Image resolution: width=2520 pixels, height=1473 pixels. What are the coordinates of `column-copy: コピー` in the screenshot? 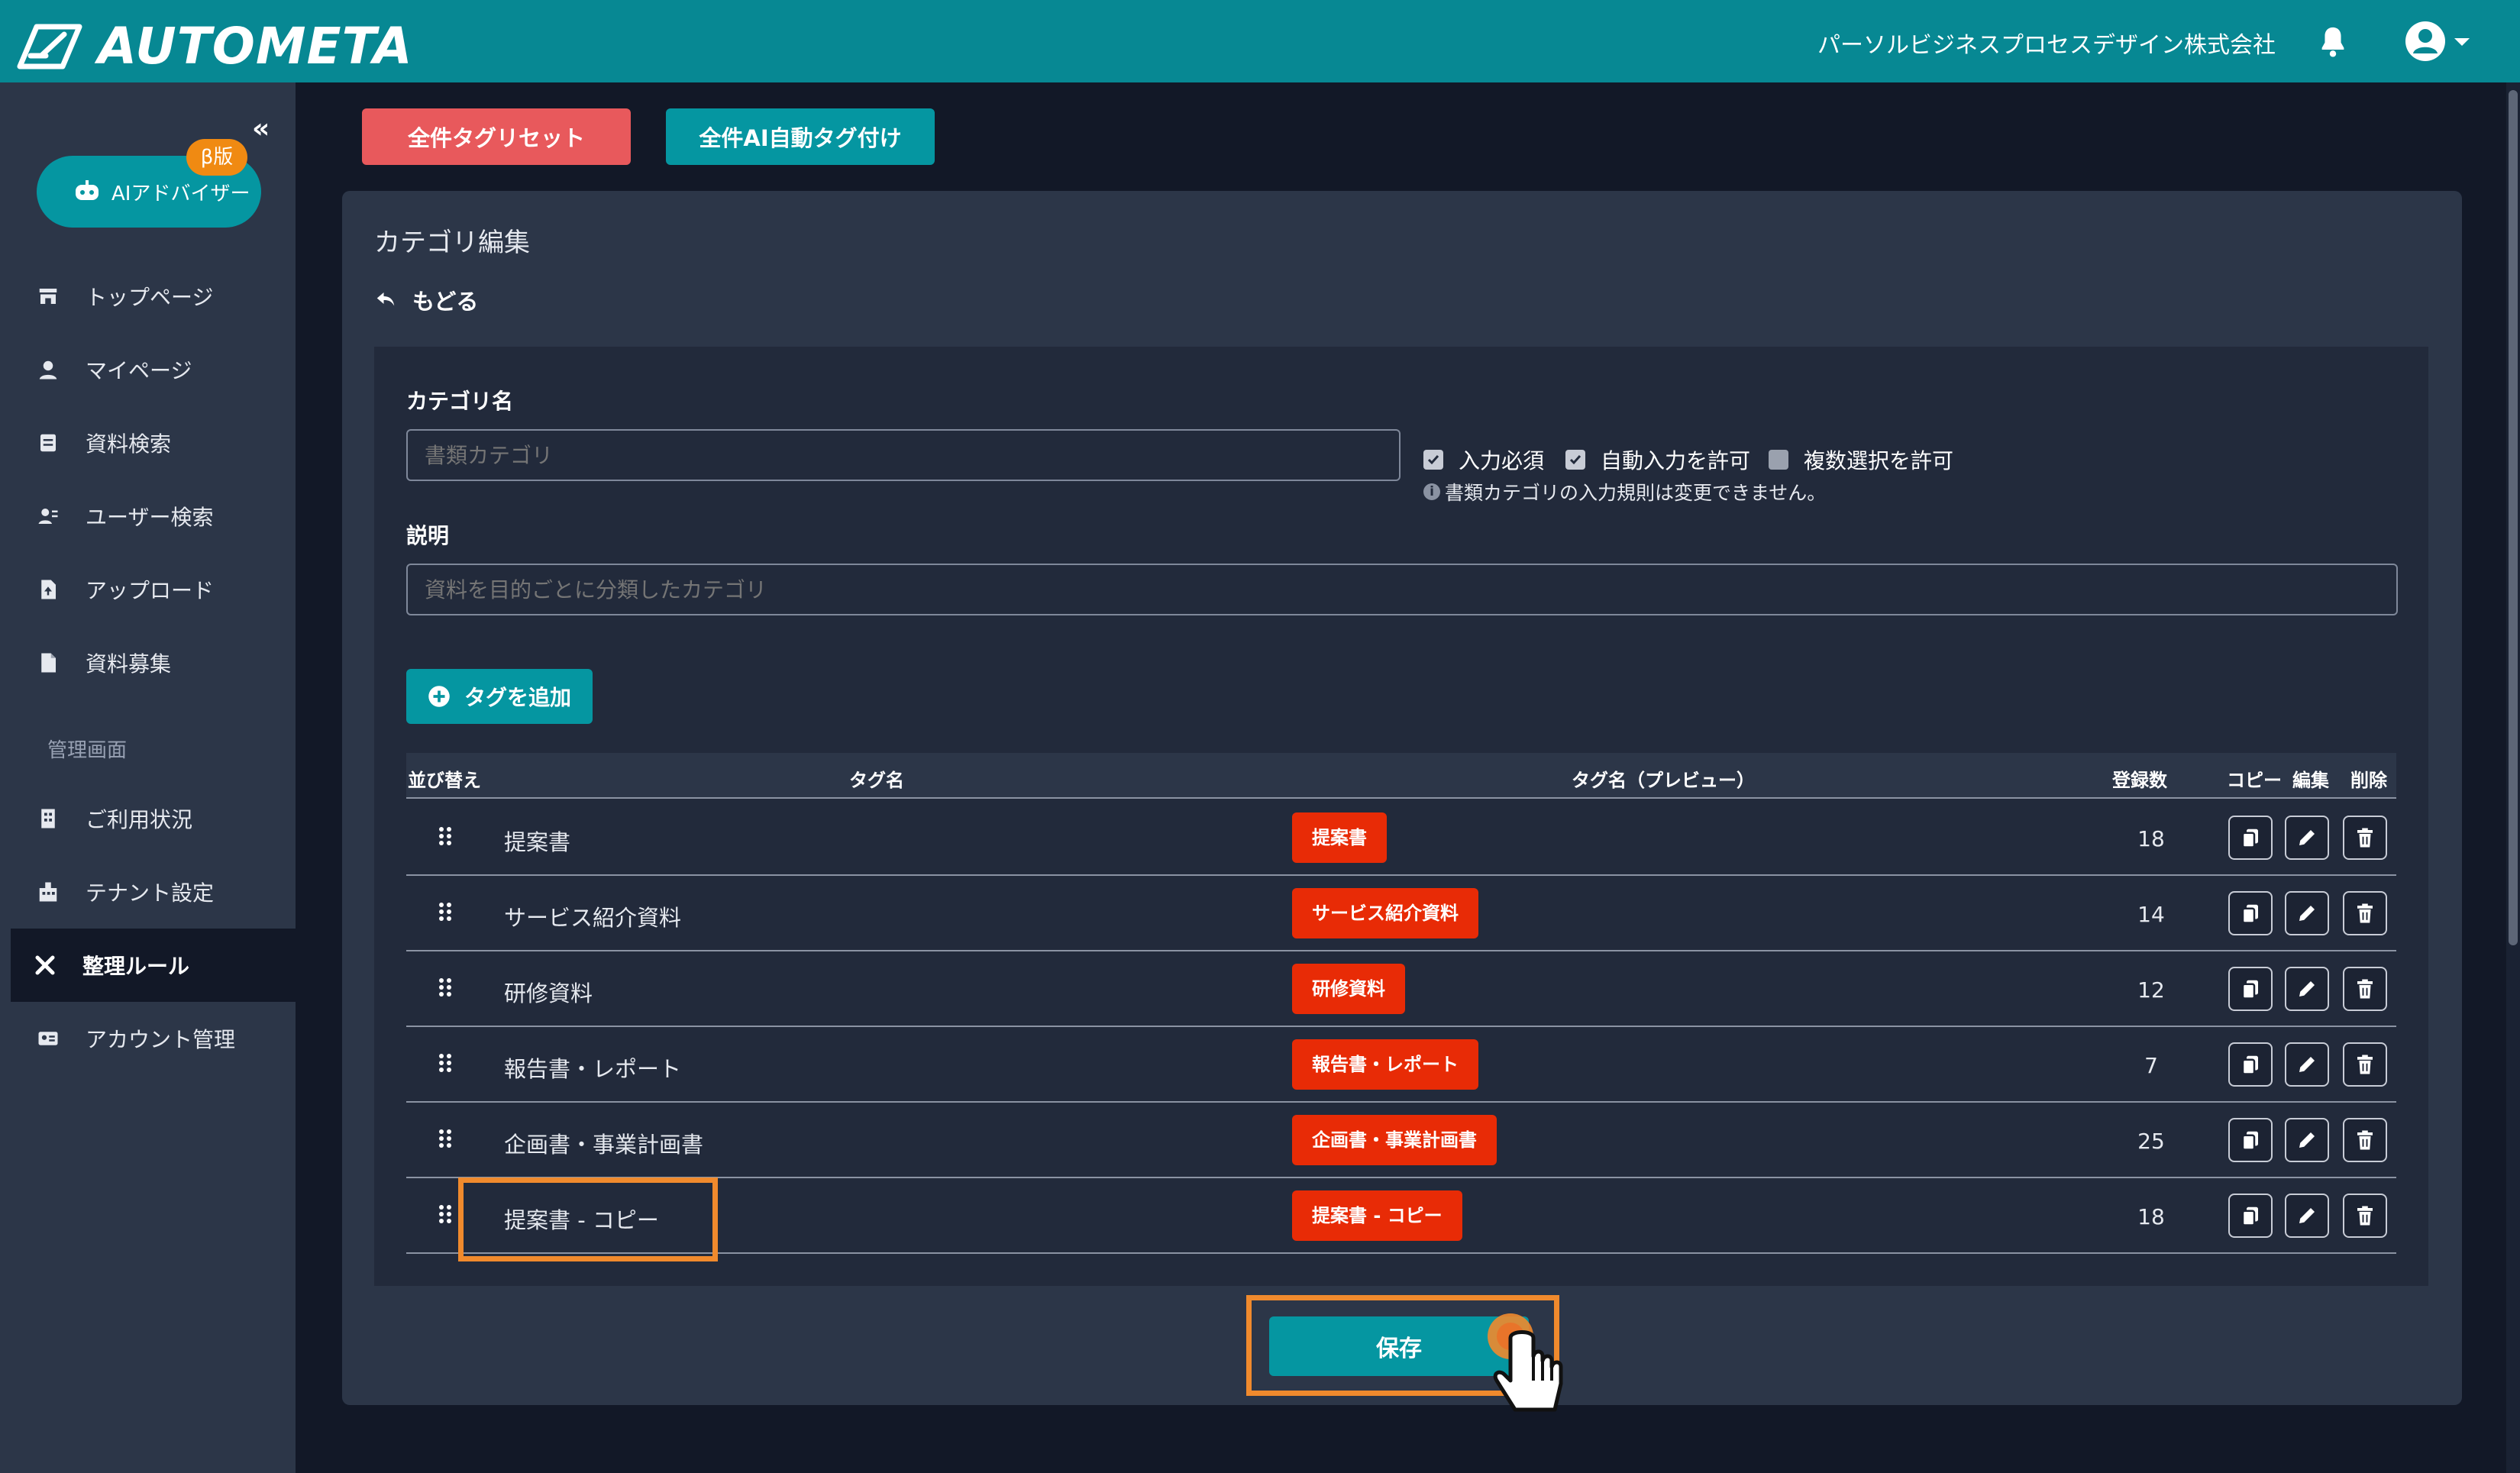 It's located at (2254, 780).